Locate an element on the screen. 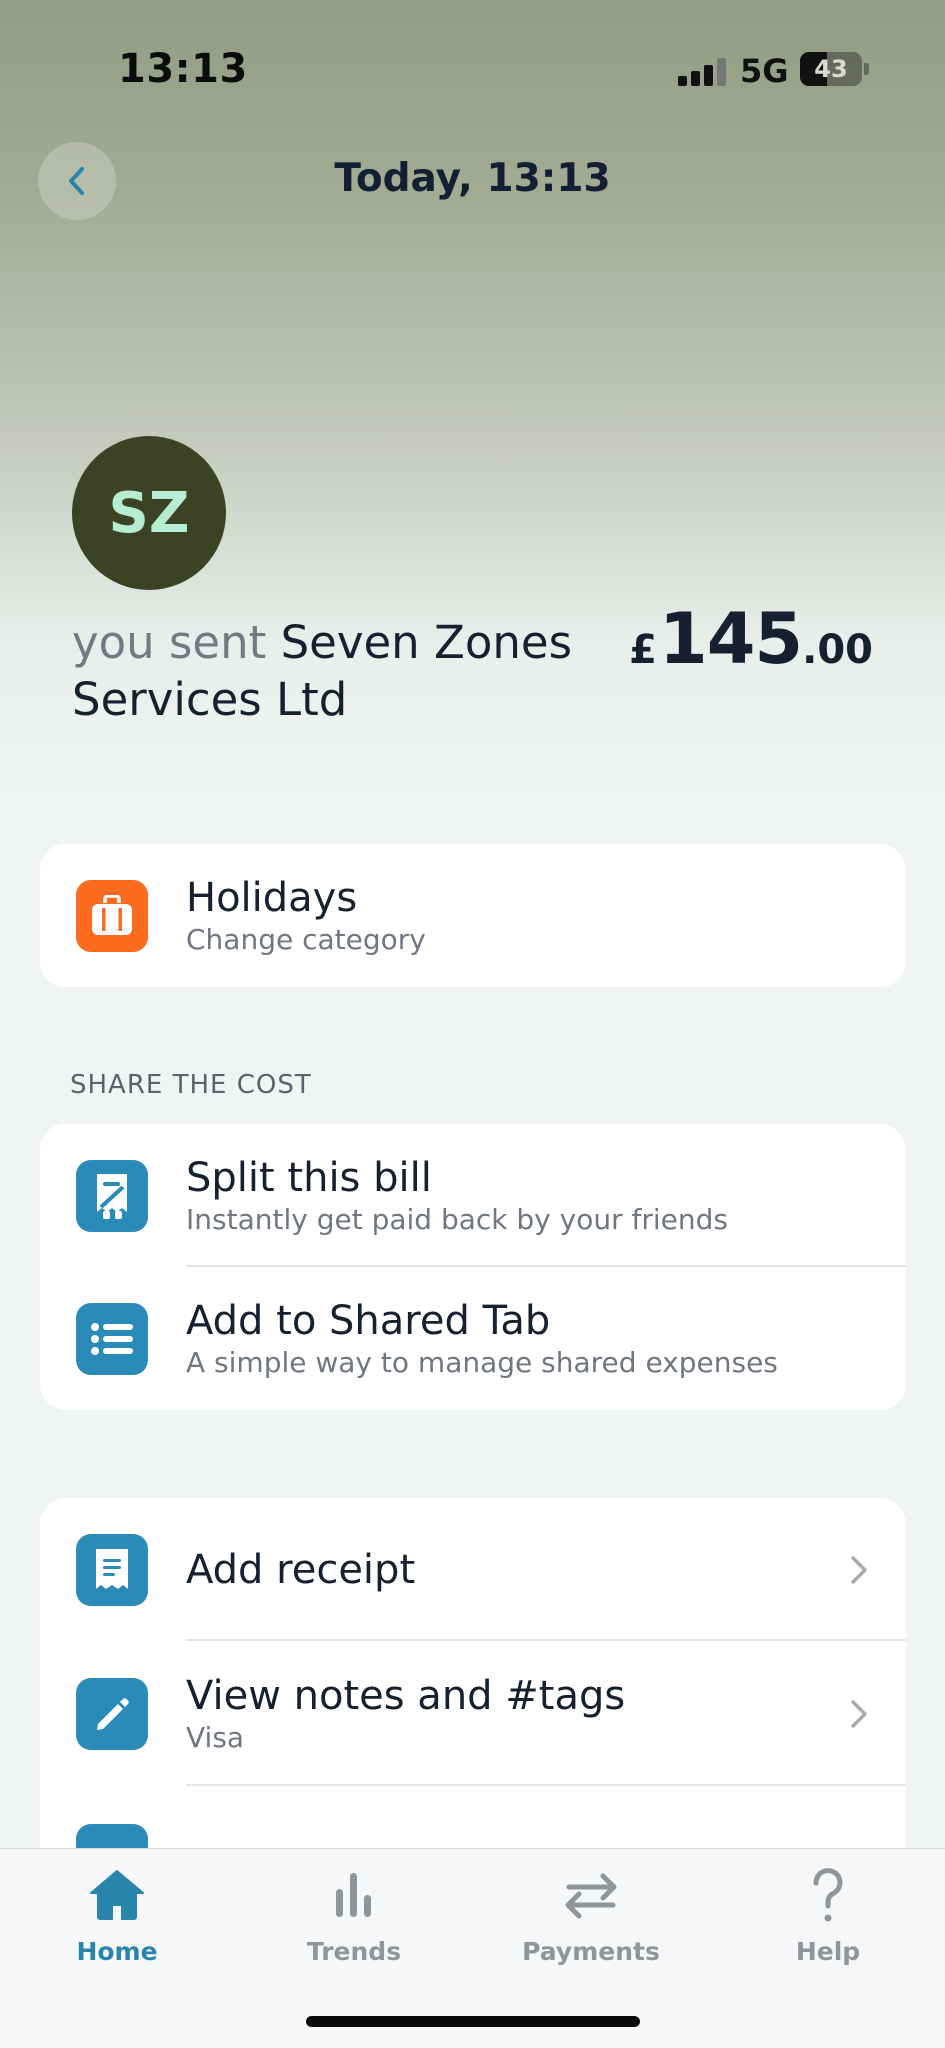  tab-label: Payments is located at coordinates (591, 1951).